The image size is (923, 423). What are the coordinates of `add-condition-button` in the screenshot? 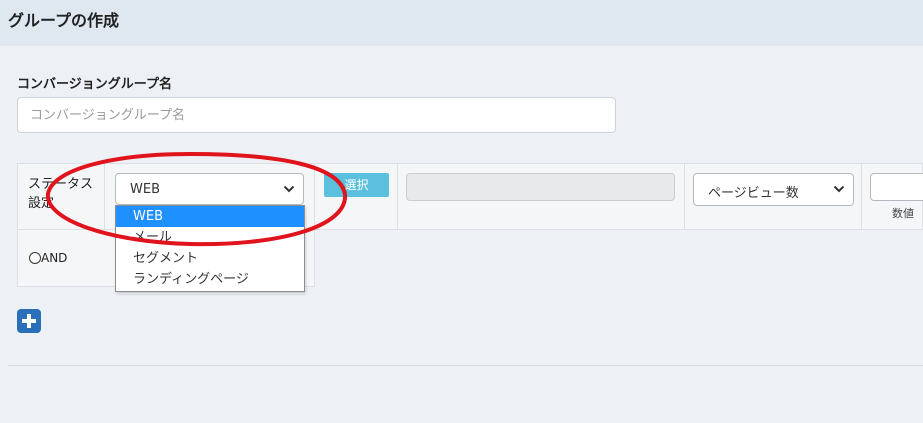 It's located at (29, 321).